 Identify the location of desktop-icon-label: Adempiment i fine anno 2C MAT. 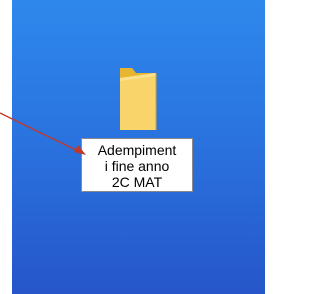
(137, 165).